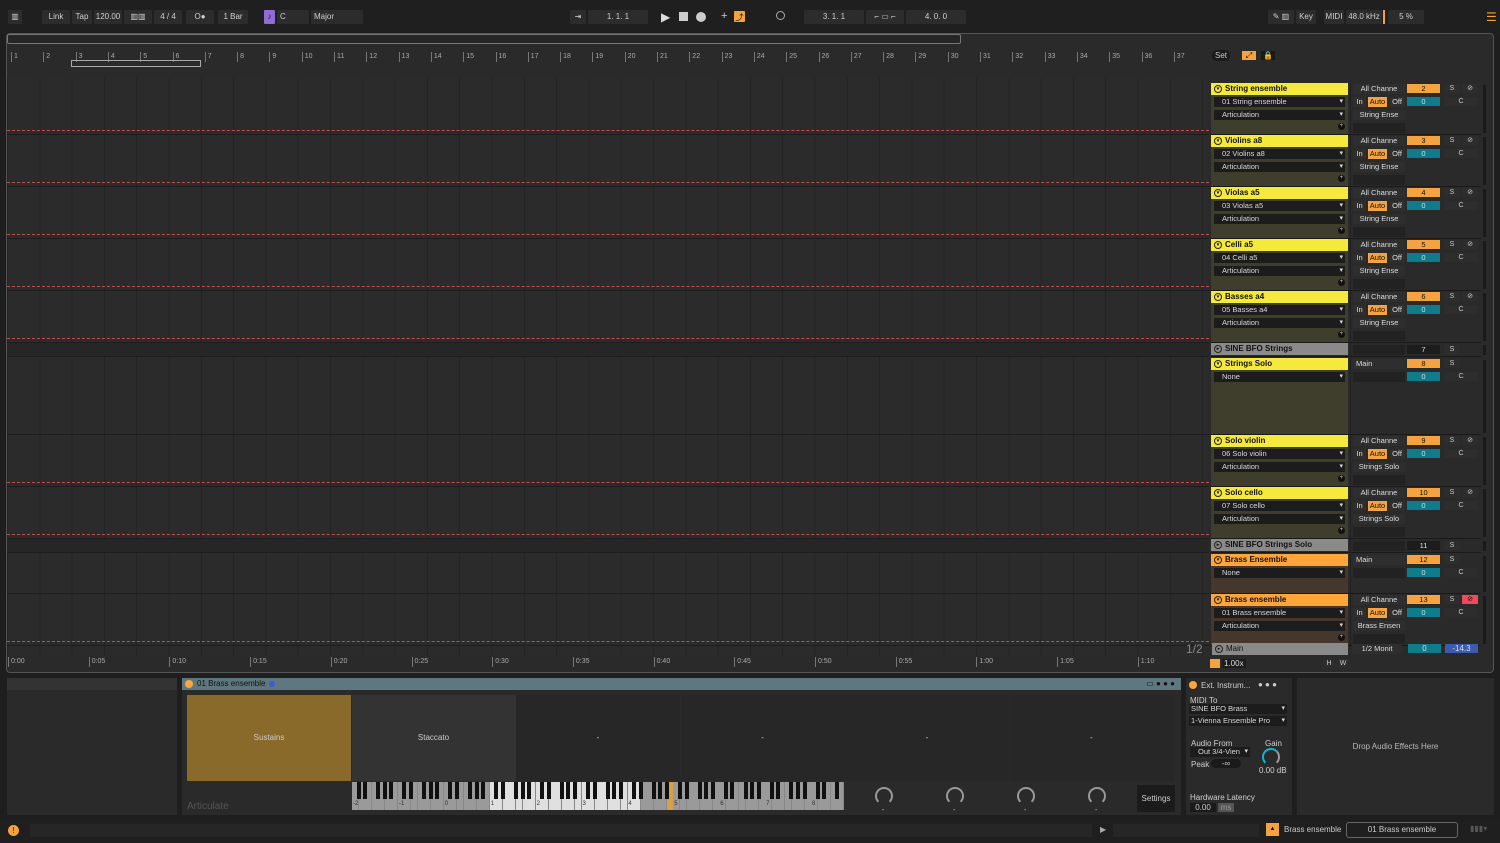  I want to click on track-name-bar: ▾ Solo violin, so click(1279, 441).